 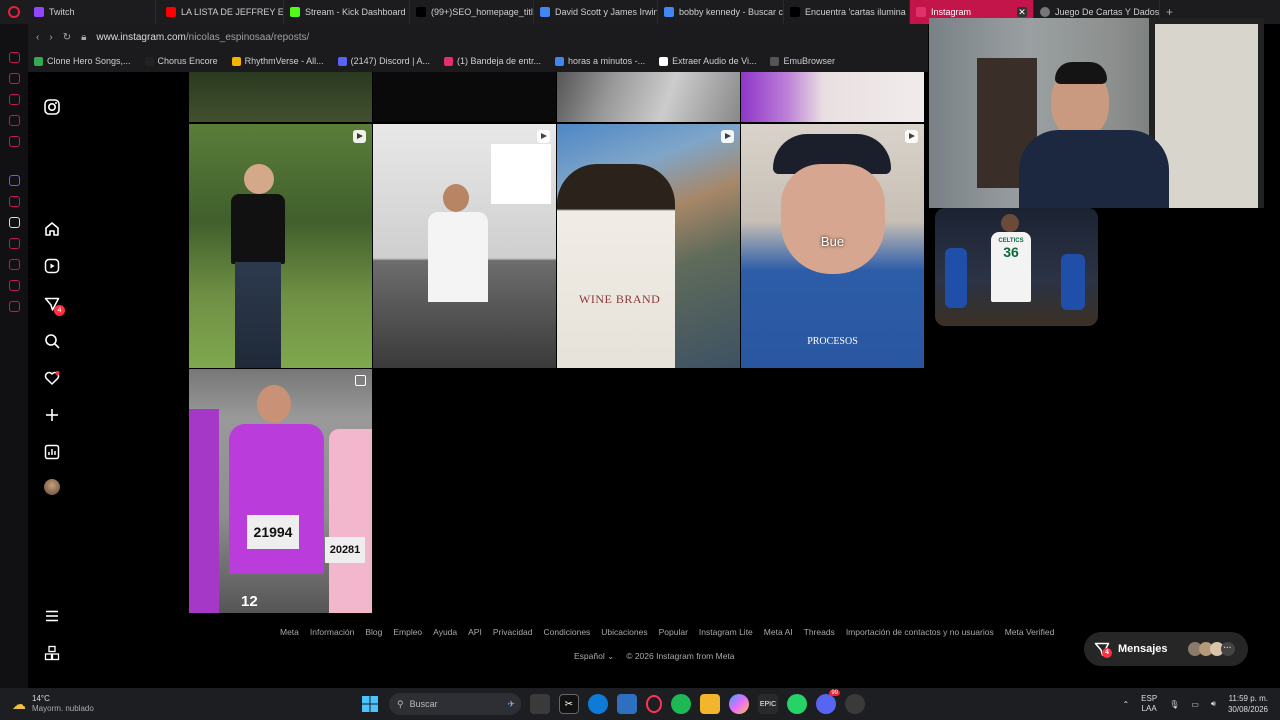 I want to click on settings-icon, so click(x=14, y=306).